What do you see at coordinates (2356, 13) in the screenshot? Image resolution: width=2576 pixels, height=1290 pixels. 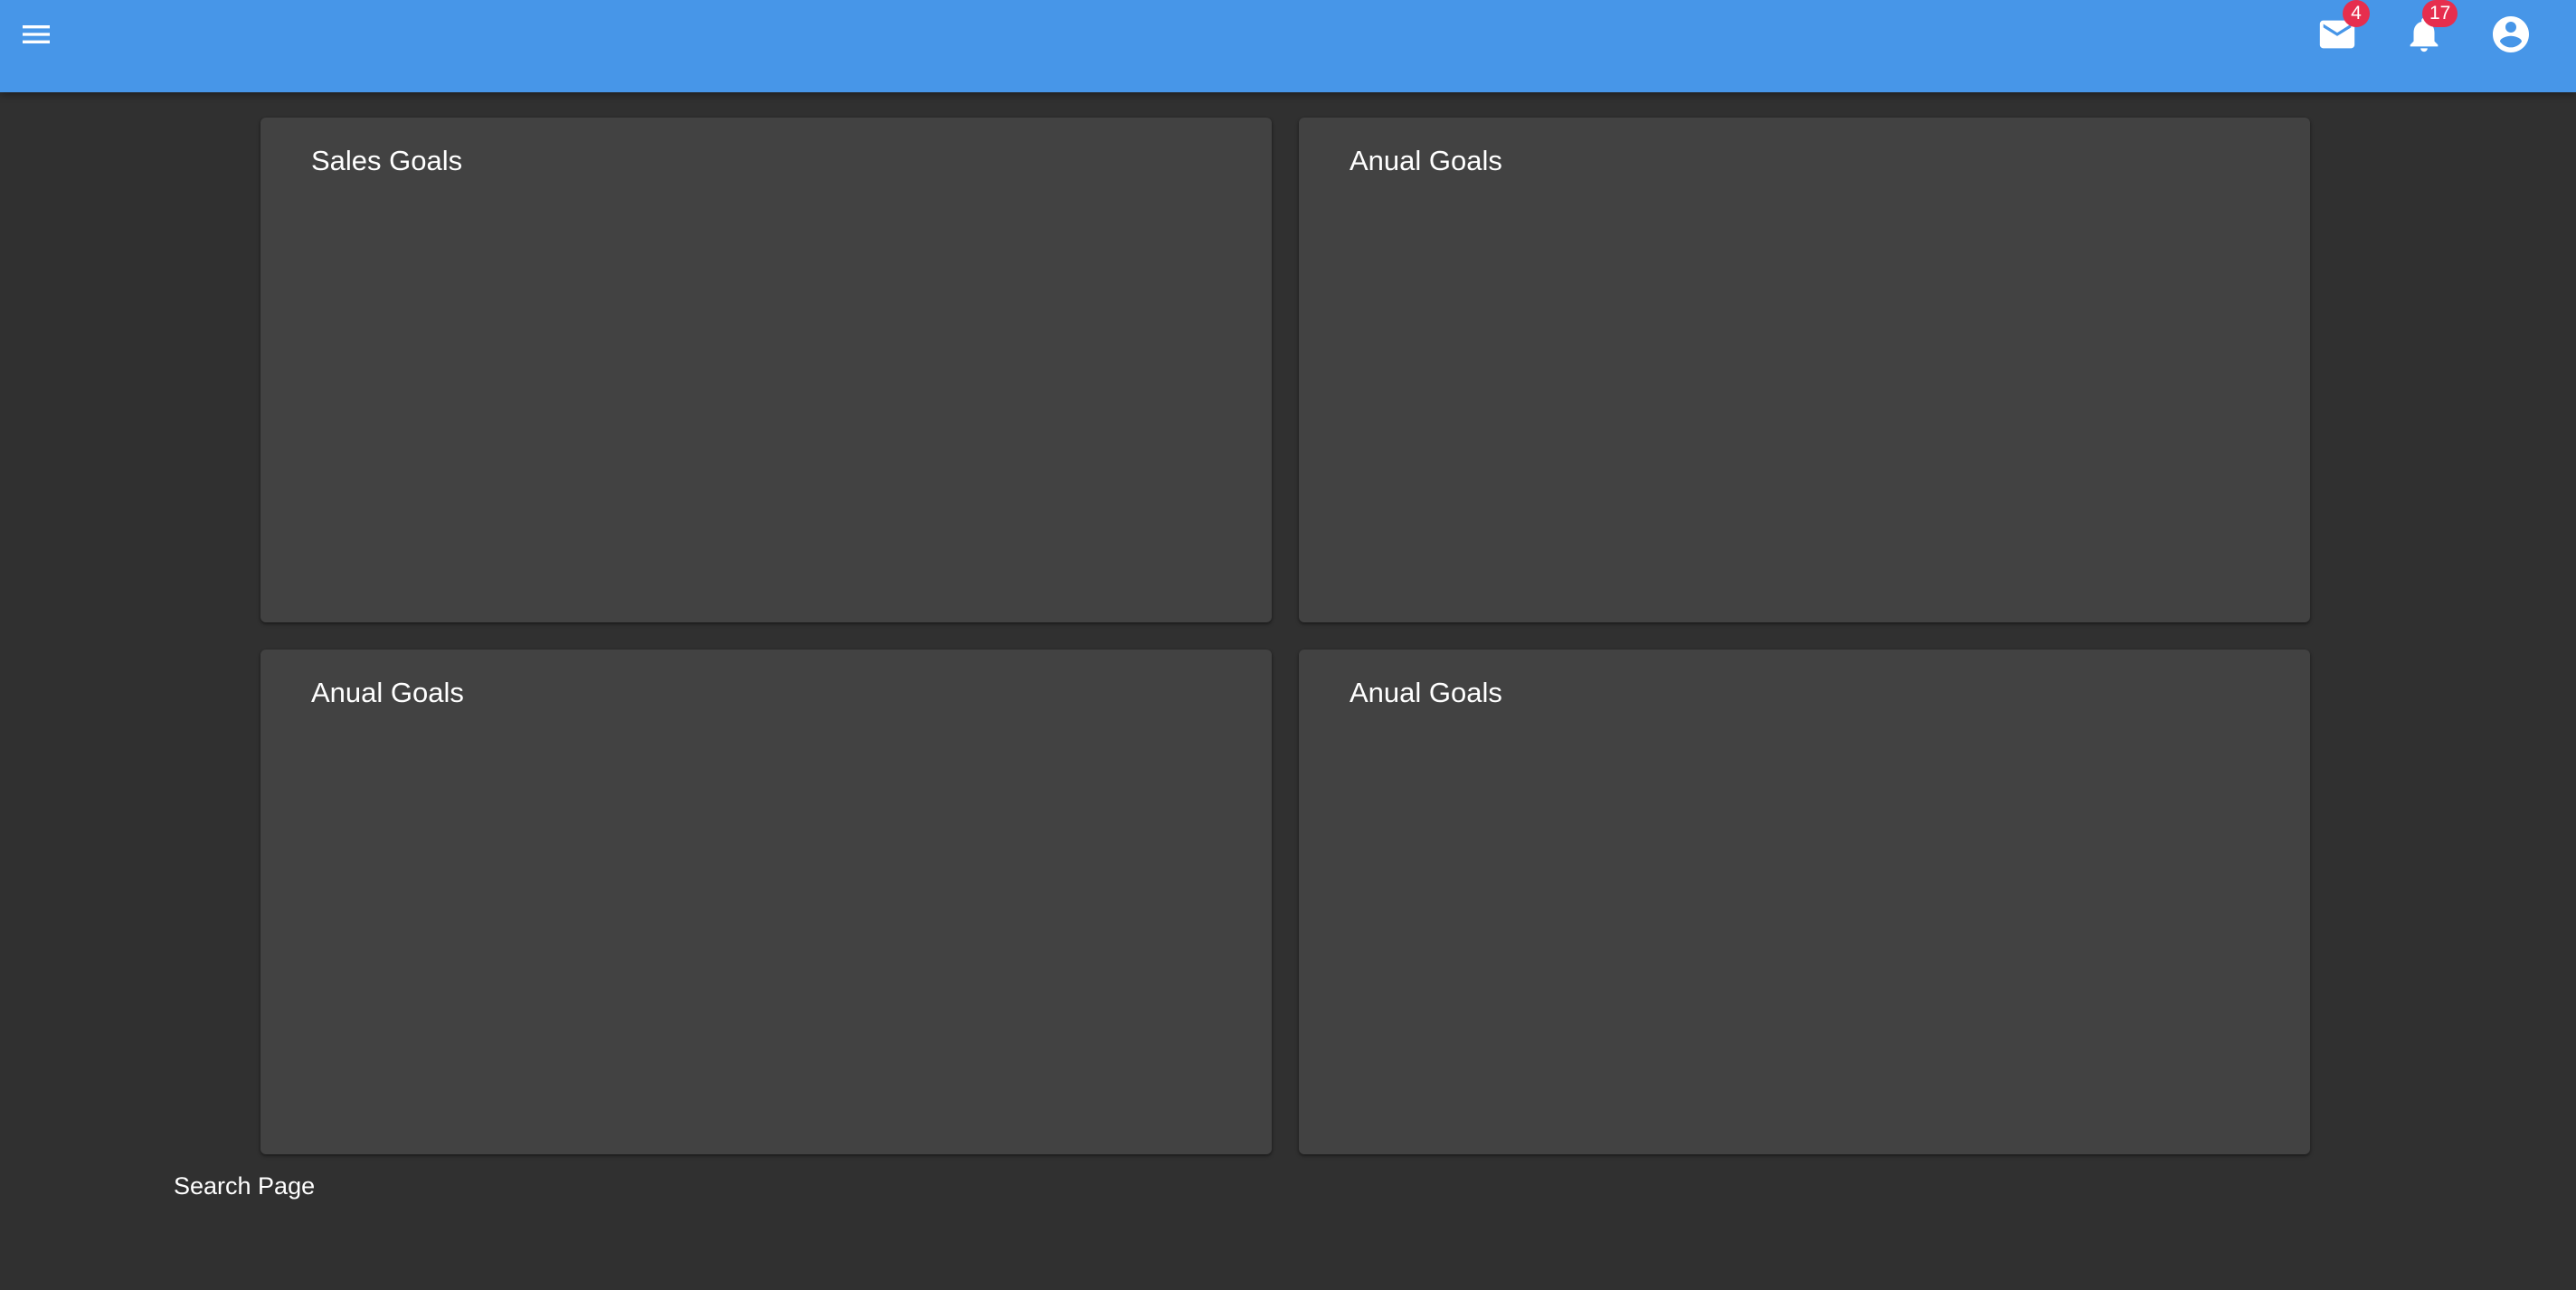 I see `mail-badge: 4` at bounding box center [2356, 13].